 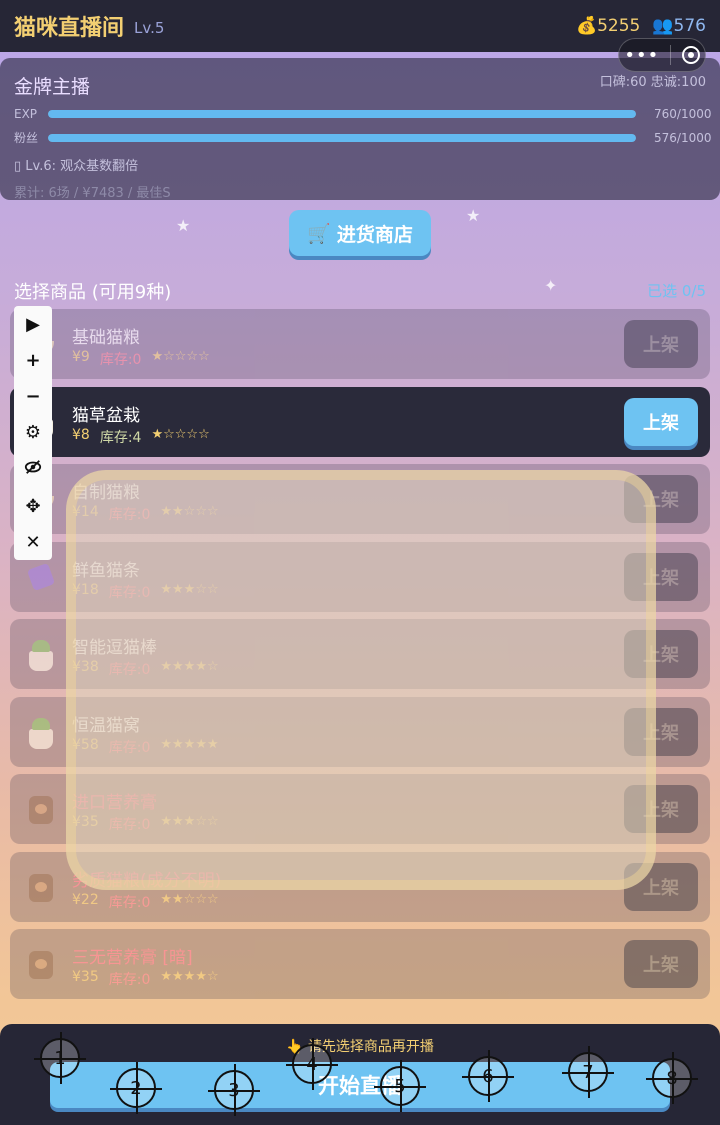 I want to click on target-marker-label: 2, so click(x=136, y=1088).